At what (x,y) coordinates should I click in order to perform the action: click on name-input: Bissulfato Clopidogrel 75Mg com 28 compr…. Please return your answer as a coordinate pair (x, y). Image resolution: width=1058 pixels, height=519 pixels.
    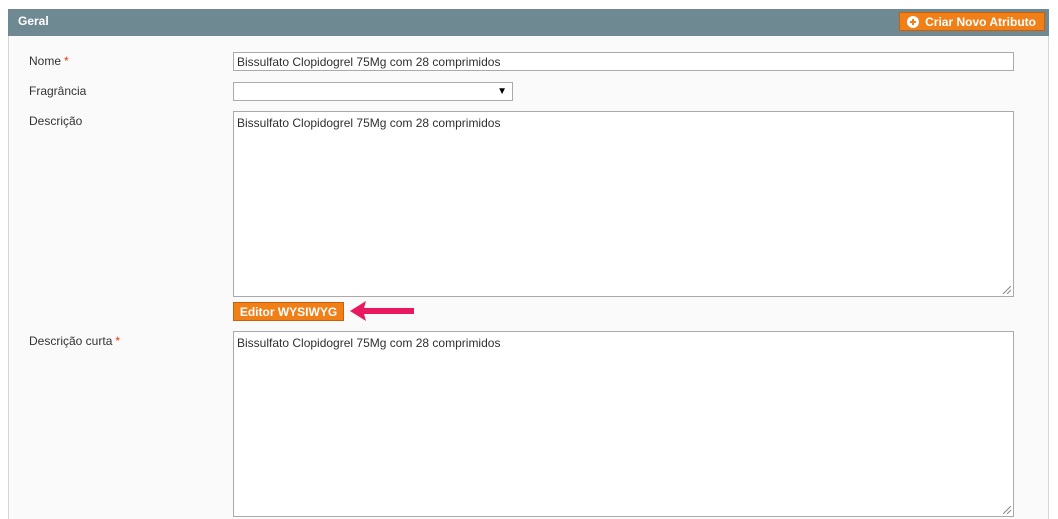
    Looking at the image, I should click on (623, 61).